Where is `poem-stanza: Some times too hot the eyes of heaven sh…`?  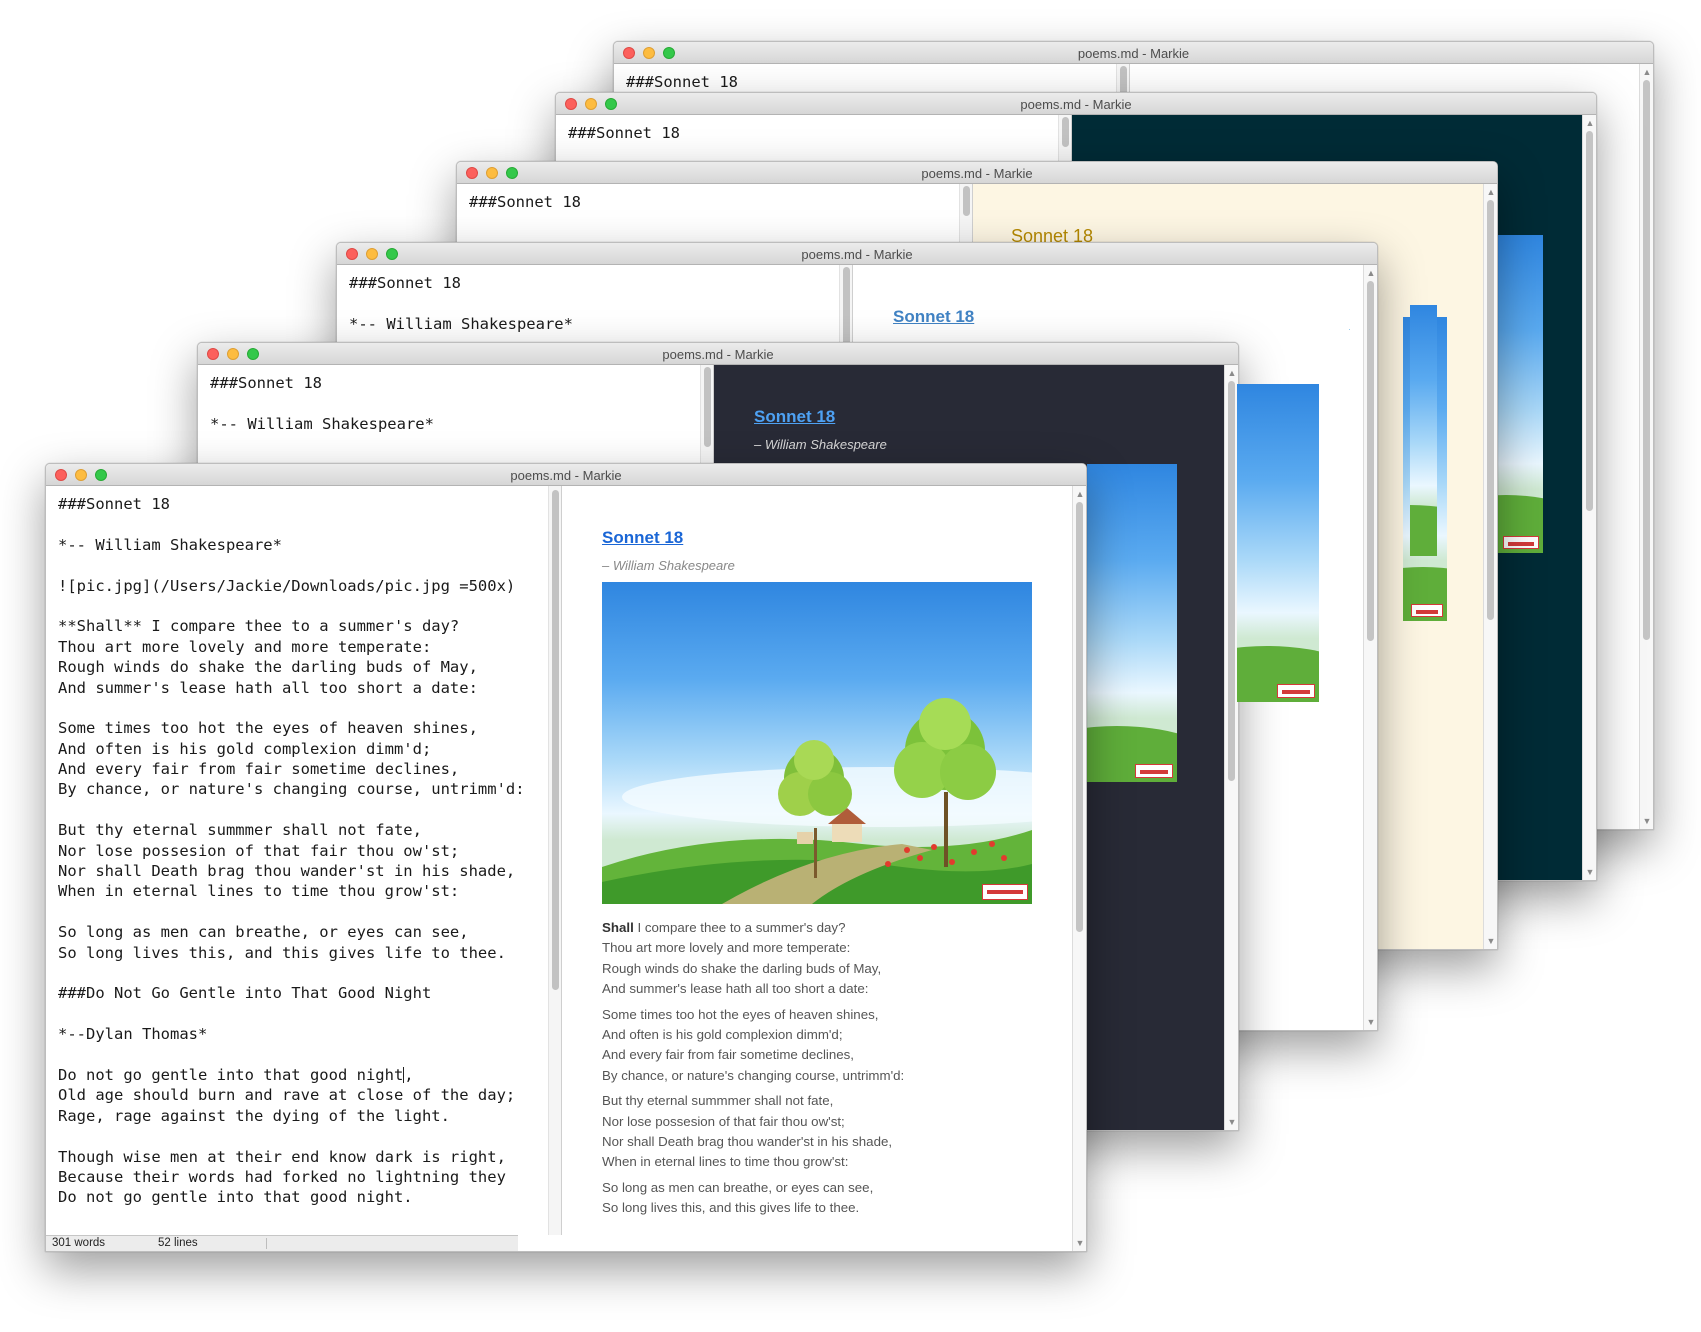 poem-stanza: Some times too hot the eyes of heaven sh… is located at coordinates (753, 1044).